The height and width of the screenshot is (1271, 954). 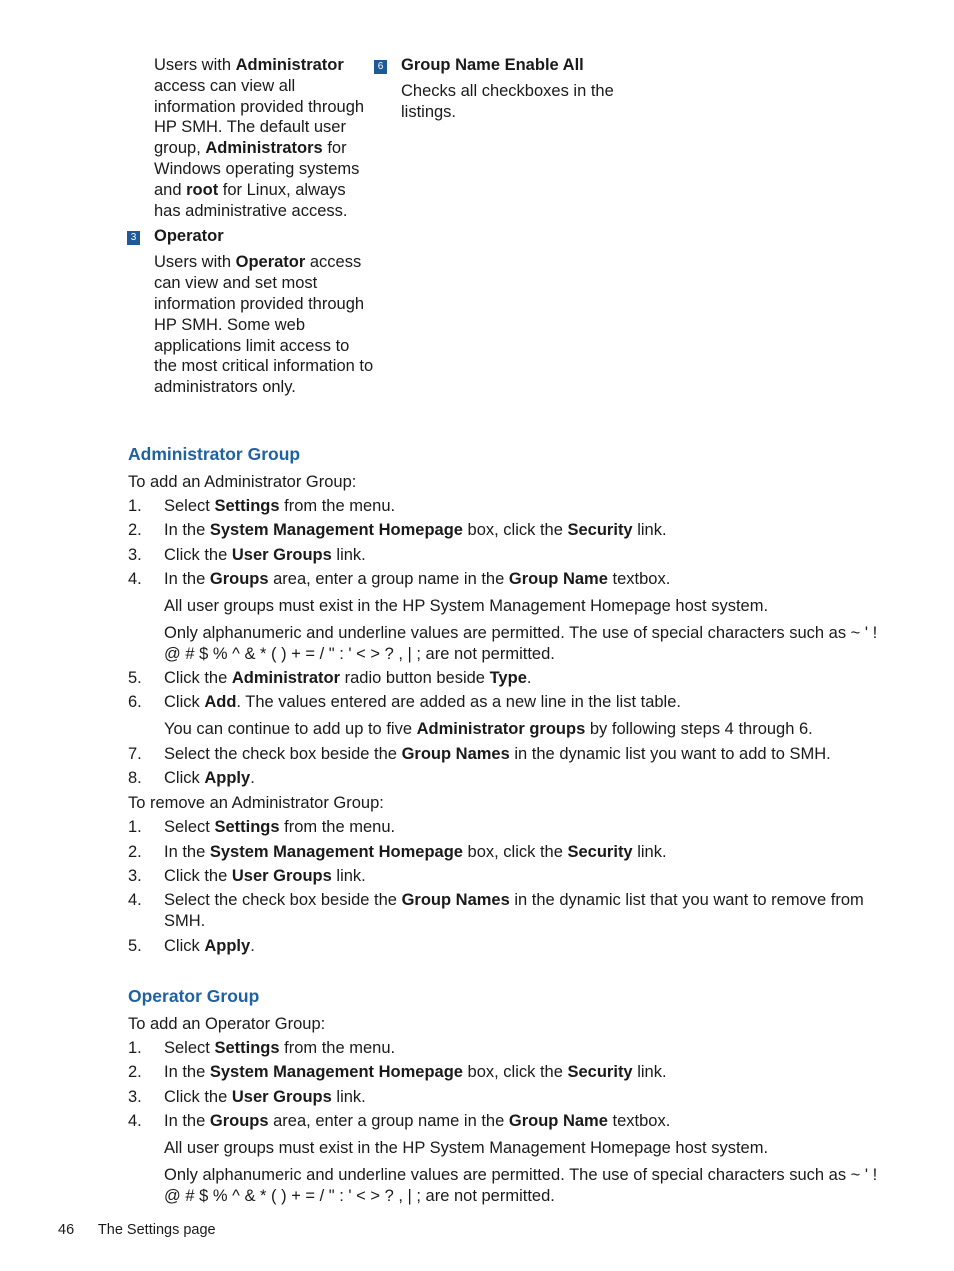 What do you see at coordinates (380, 67) in the screenshot?
I see `callout-number-badge: 6` at bounding box center [380, 67].